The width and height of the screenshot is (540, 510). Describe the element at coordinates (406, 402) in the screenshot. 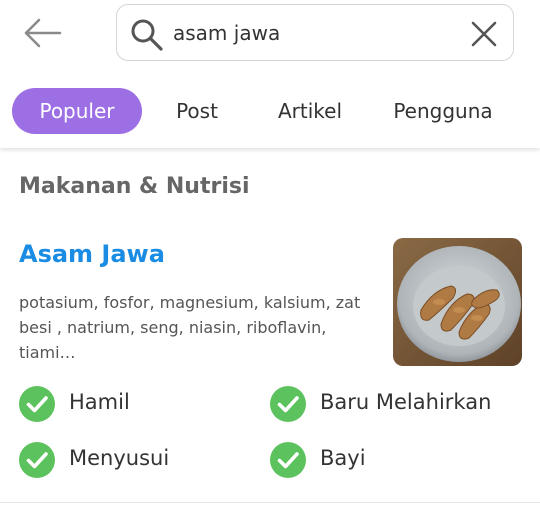

I see `status-label: Baru Melahirkan` at that location.